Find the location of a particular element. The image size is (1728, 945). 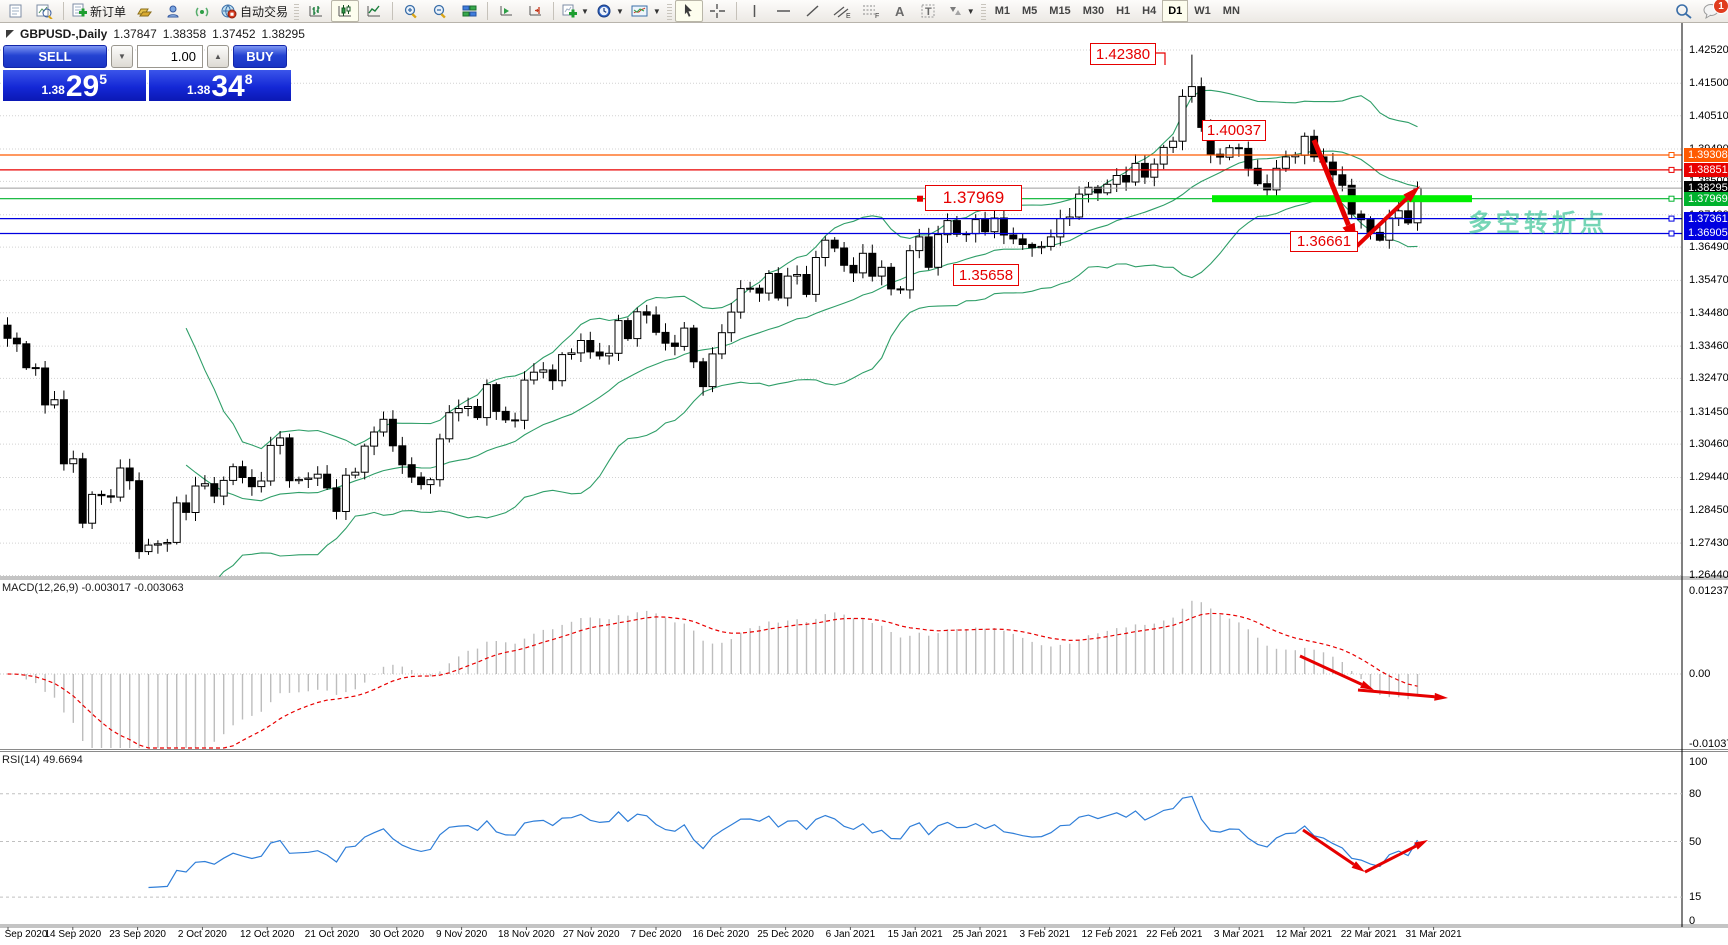

date-axis-label: 12 Mar 2021 is located at coordinates (1304, 934).